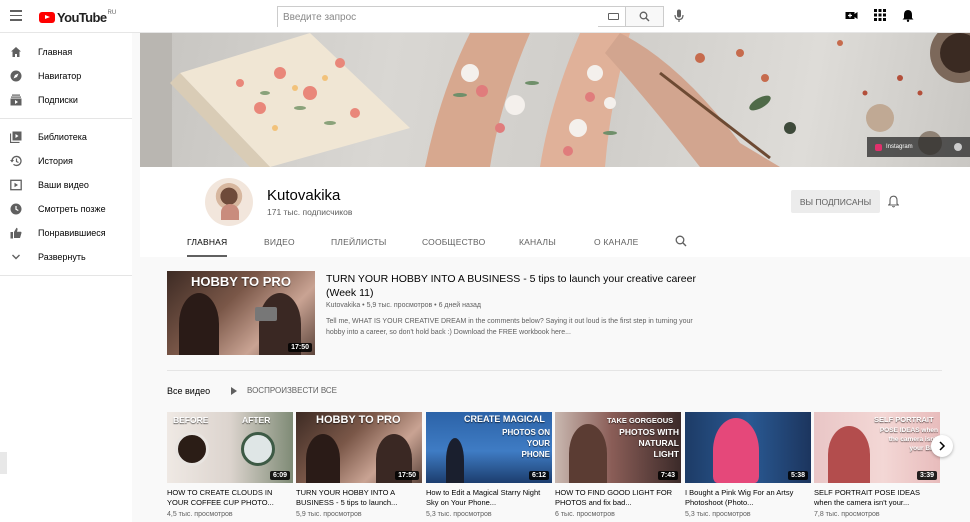  I want to click on section-divider, so click(554, 370).